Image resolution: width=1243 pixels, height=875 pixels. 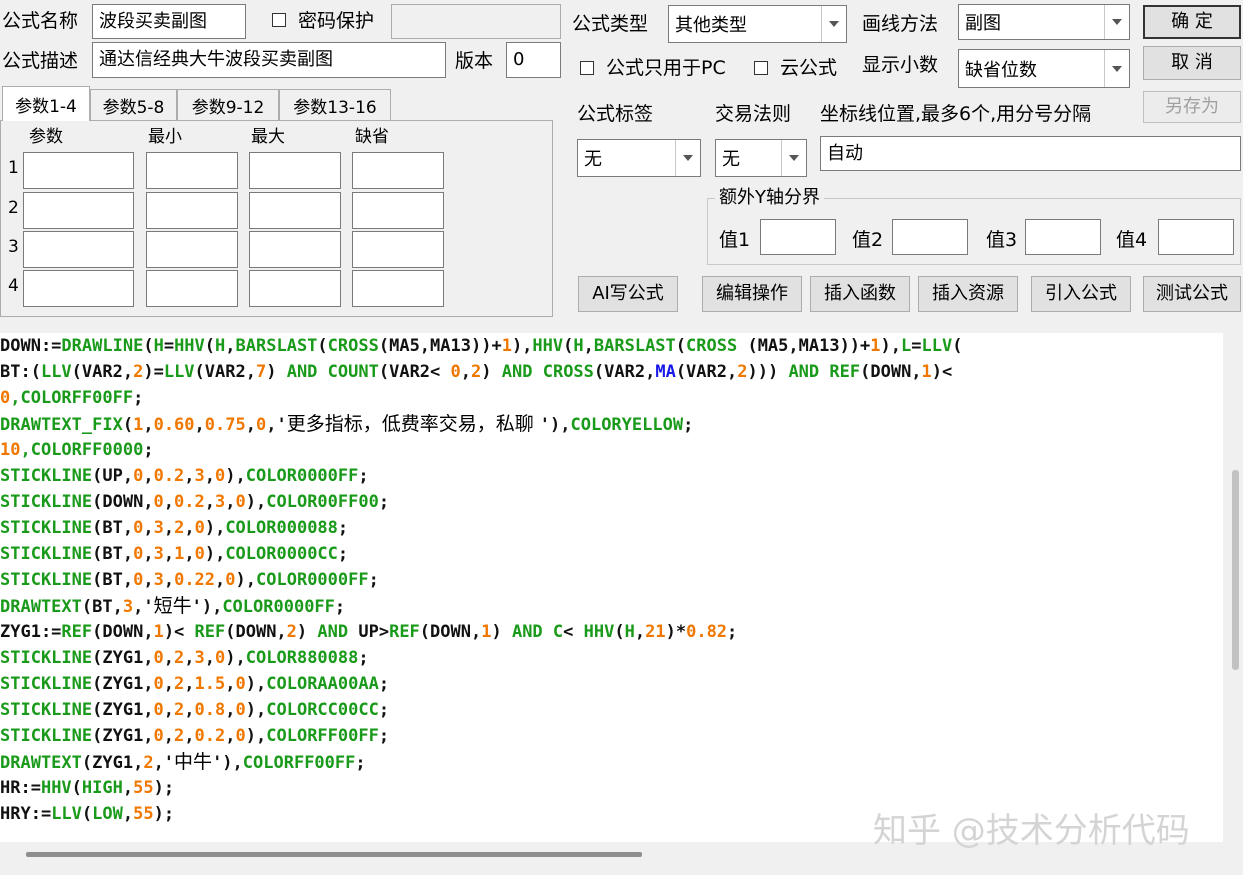 What do you see at coordinates (860, 294) in the screenshot?
I see `insert-function-button: 插入函数` at bounding box center [860, 294].